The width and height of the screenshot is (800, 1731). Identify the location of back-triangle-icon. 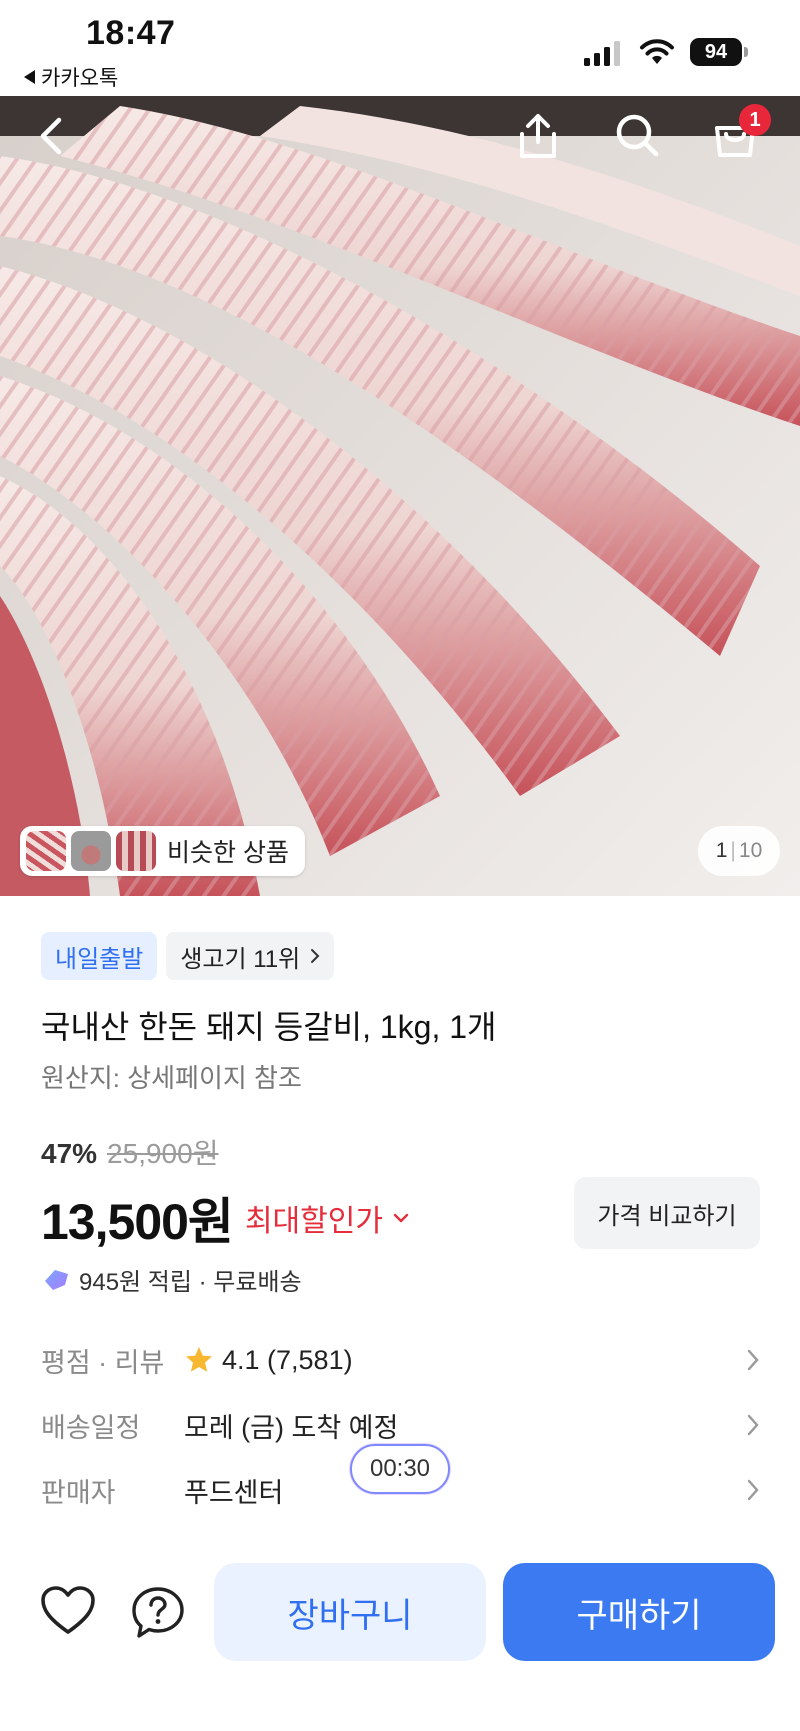
(29, 77).